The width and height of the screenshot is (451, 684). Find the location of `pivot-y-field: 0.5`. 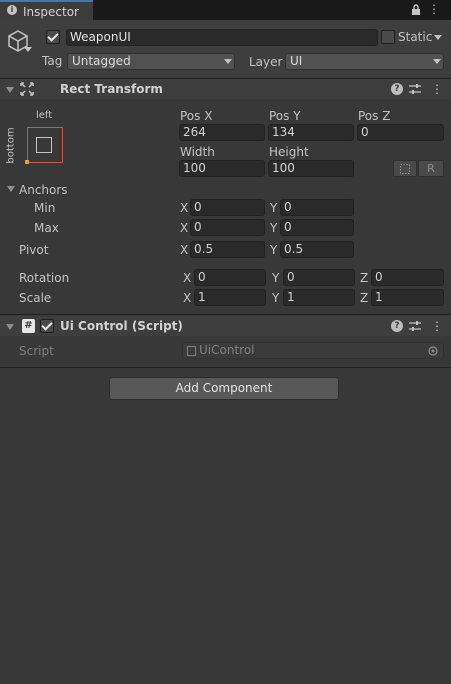

pivot-y-field: 0.5 is located at coordinates (317, 249).